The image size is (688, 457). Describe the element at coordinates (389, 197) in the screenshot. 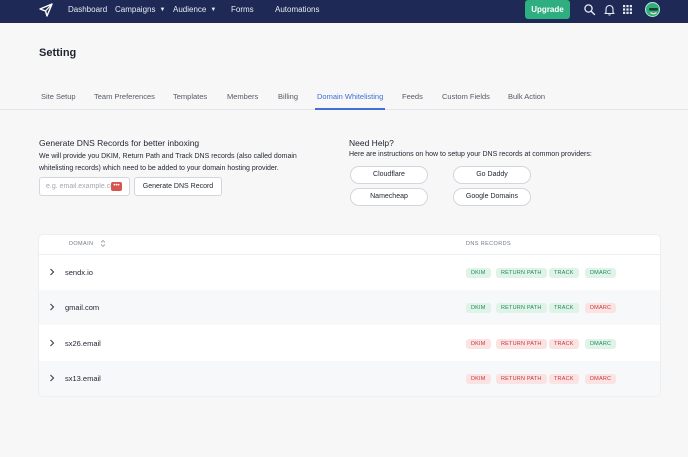

I see `provider-button-namecheap: Namecheap` at that location.